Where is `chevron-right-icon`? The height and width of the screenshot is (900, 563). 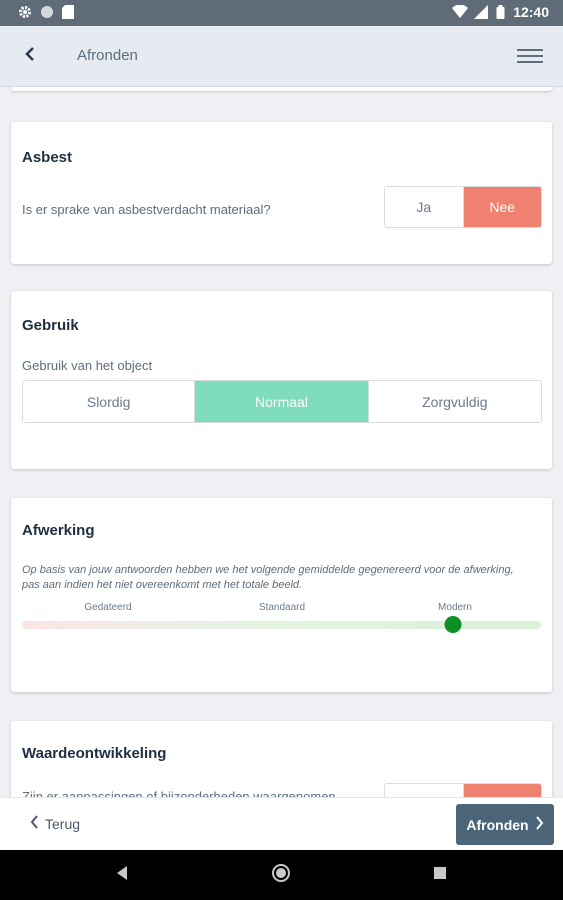 chevron-right-icon is located at coordinates (539, 824).